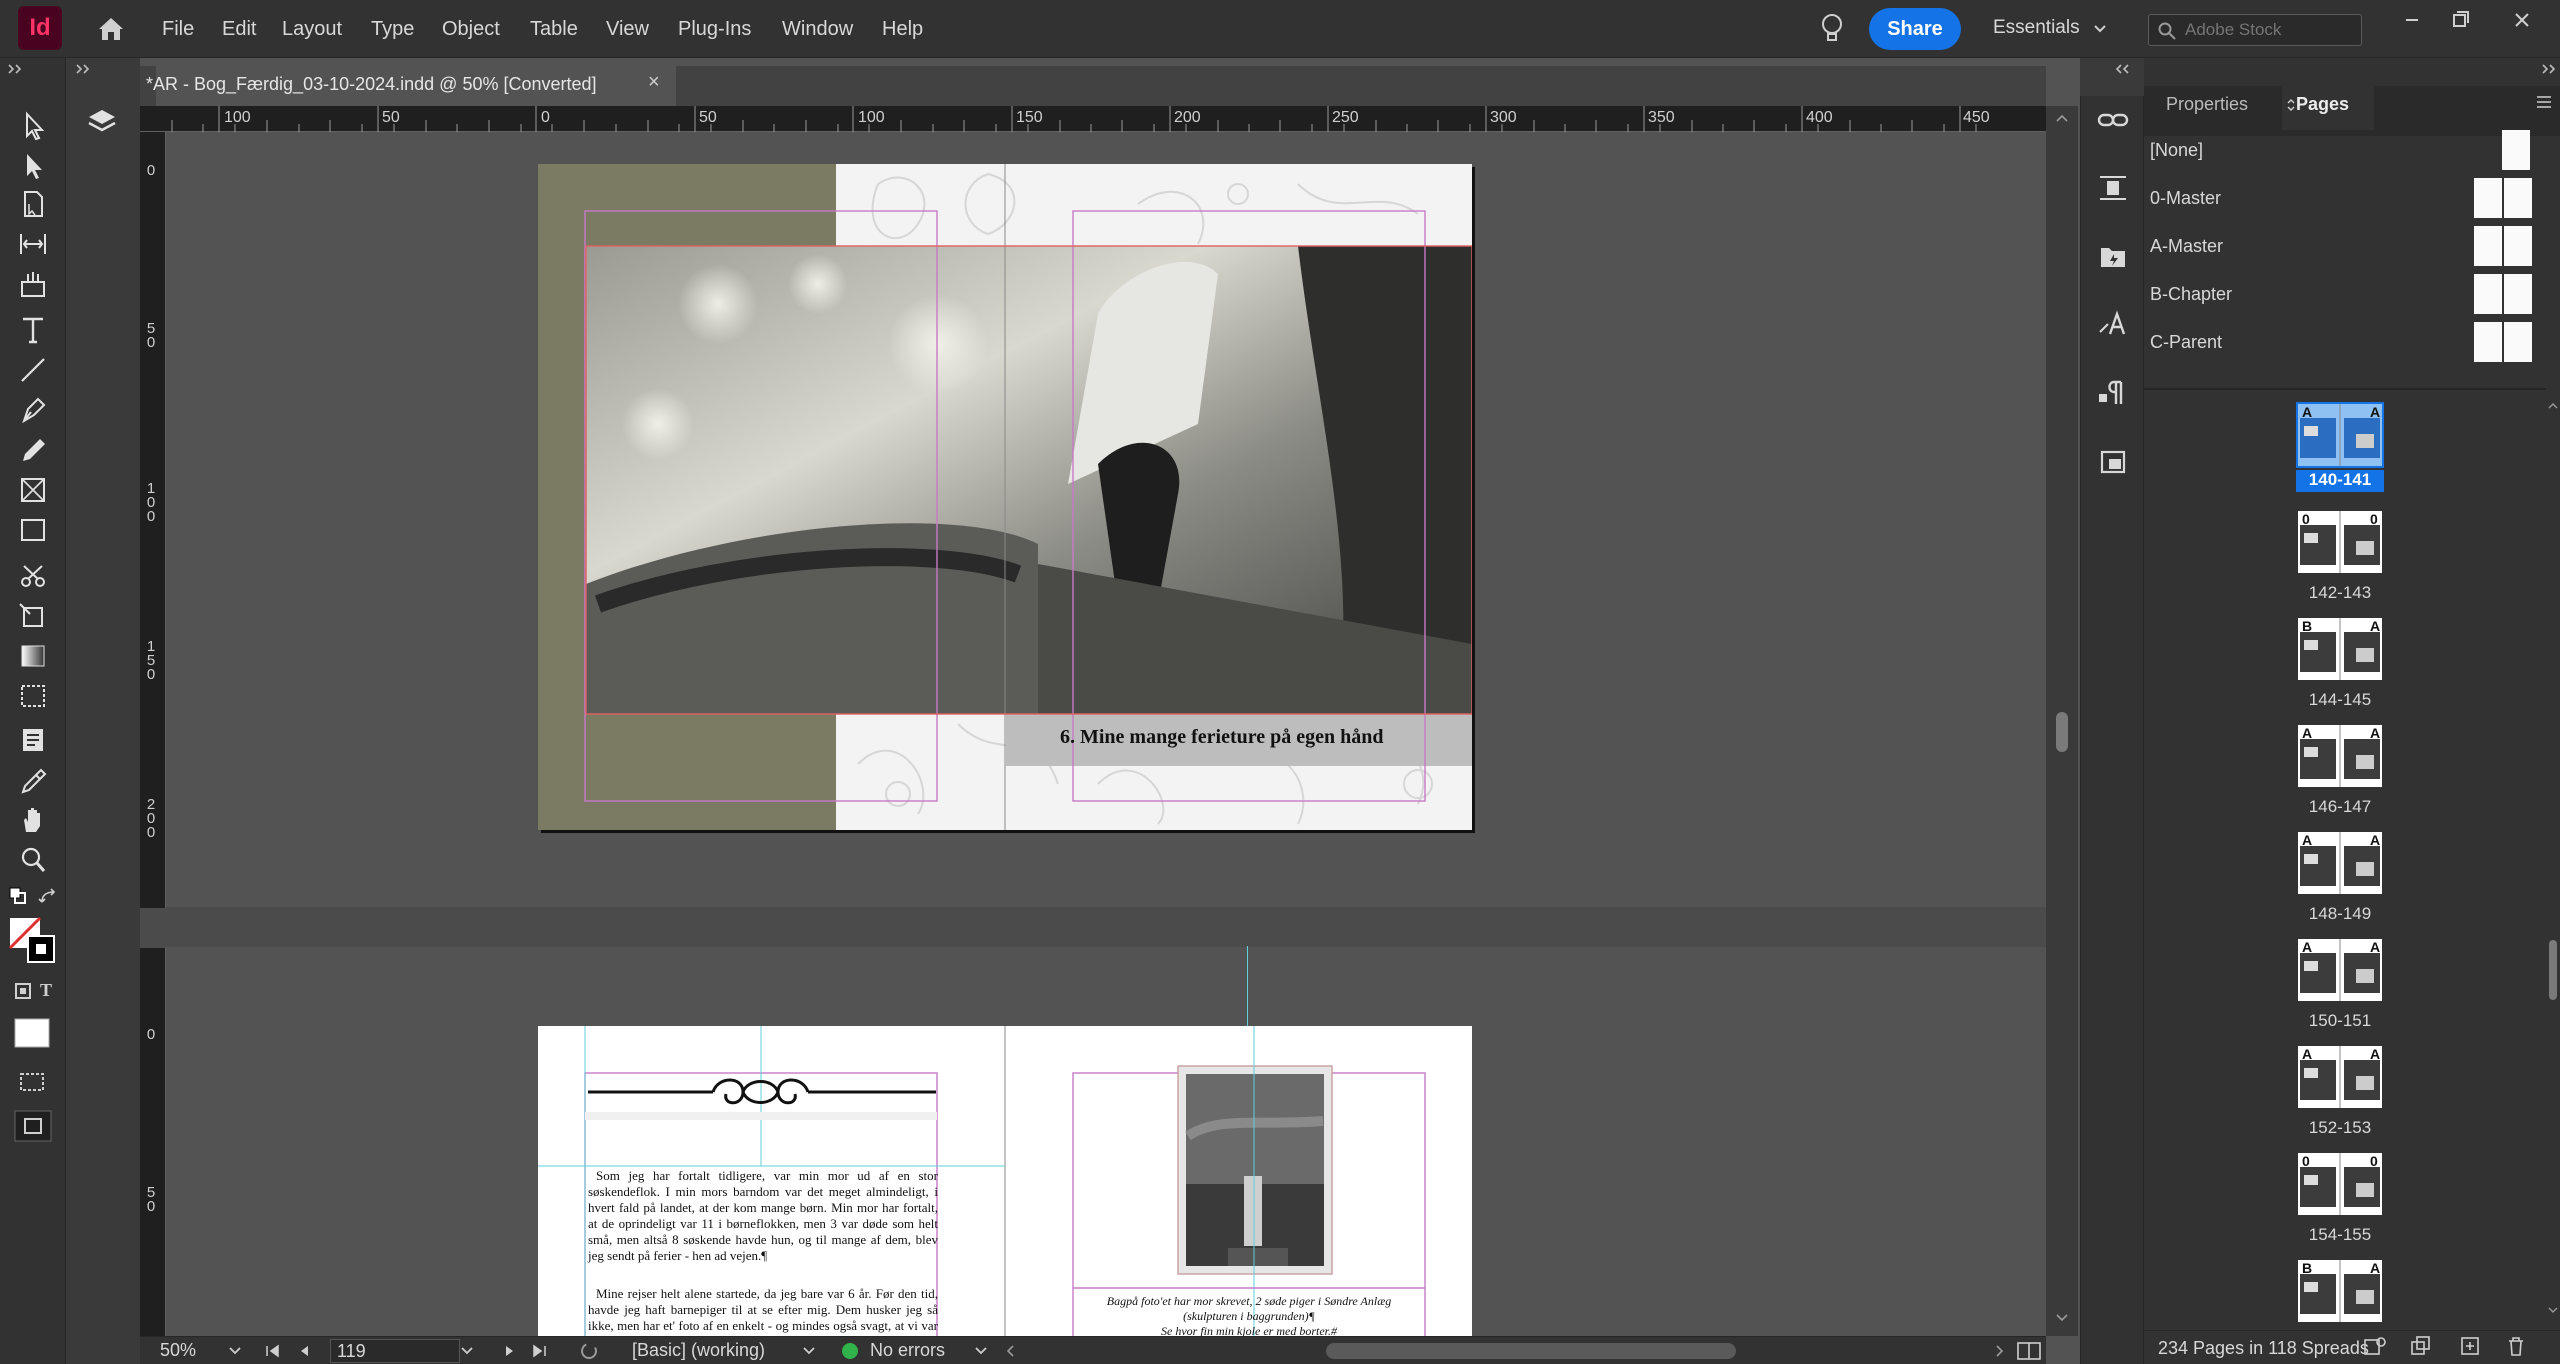  I want to click on search-input, so click(2270, 30).